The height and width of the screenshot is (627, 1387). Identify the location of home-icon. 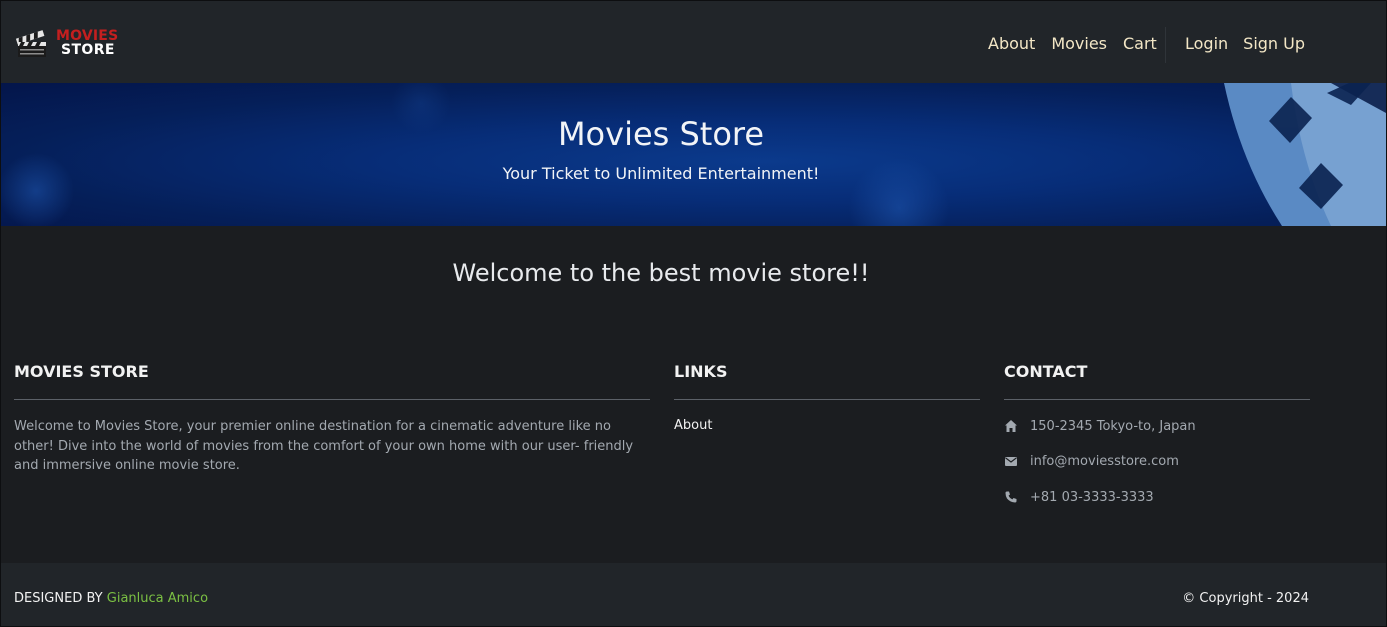
(1011, 426).